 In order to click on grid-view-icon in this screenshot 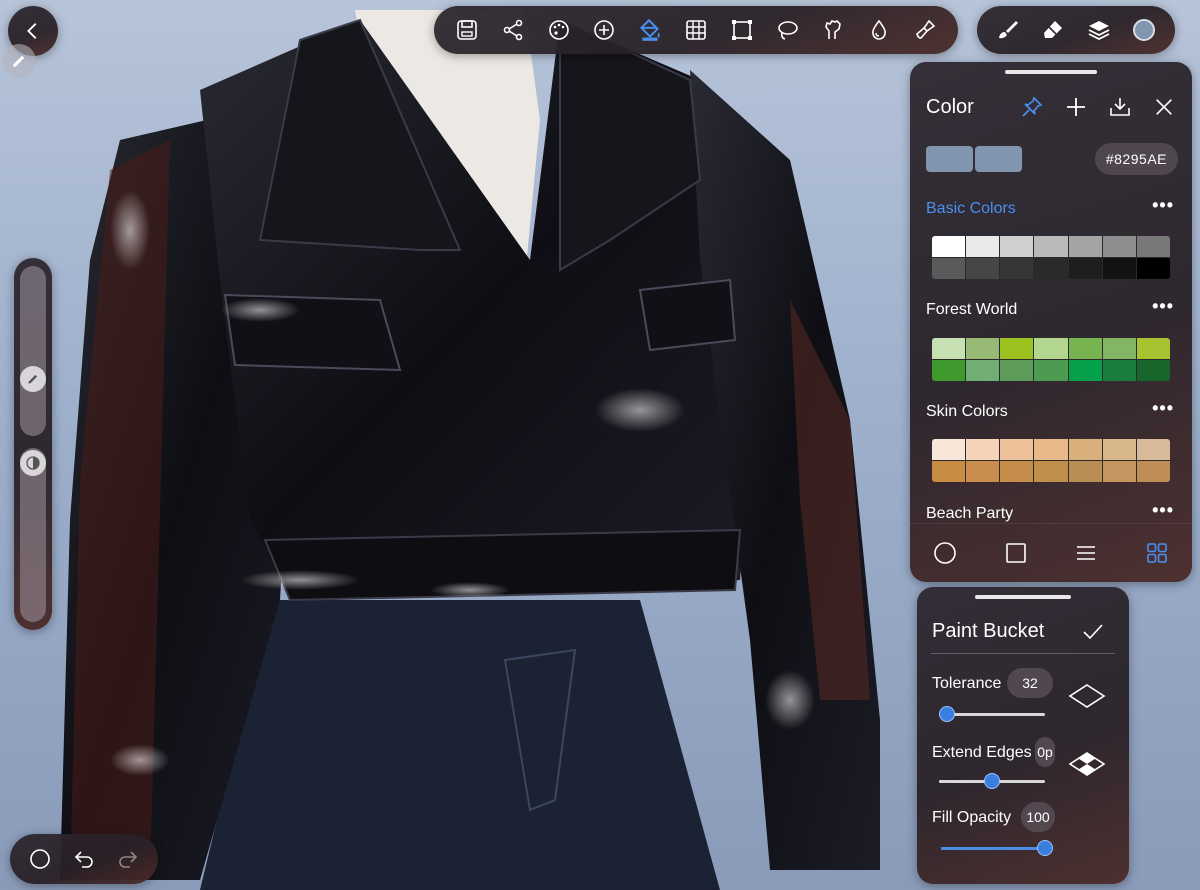, I will do `click(1157, 553)`.